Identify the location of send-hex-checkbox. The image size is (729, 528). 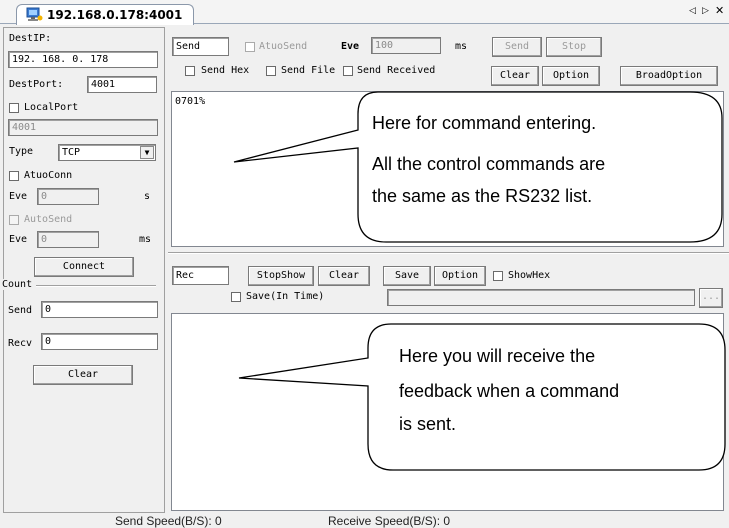
(190, 71).